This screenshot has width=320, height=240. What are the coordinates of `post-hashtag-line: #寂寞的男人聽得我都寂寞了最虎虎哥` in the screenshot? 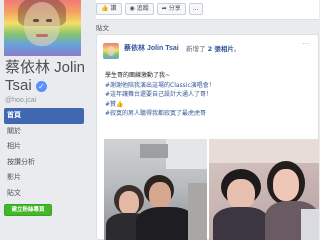 It's located at (210, 114).